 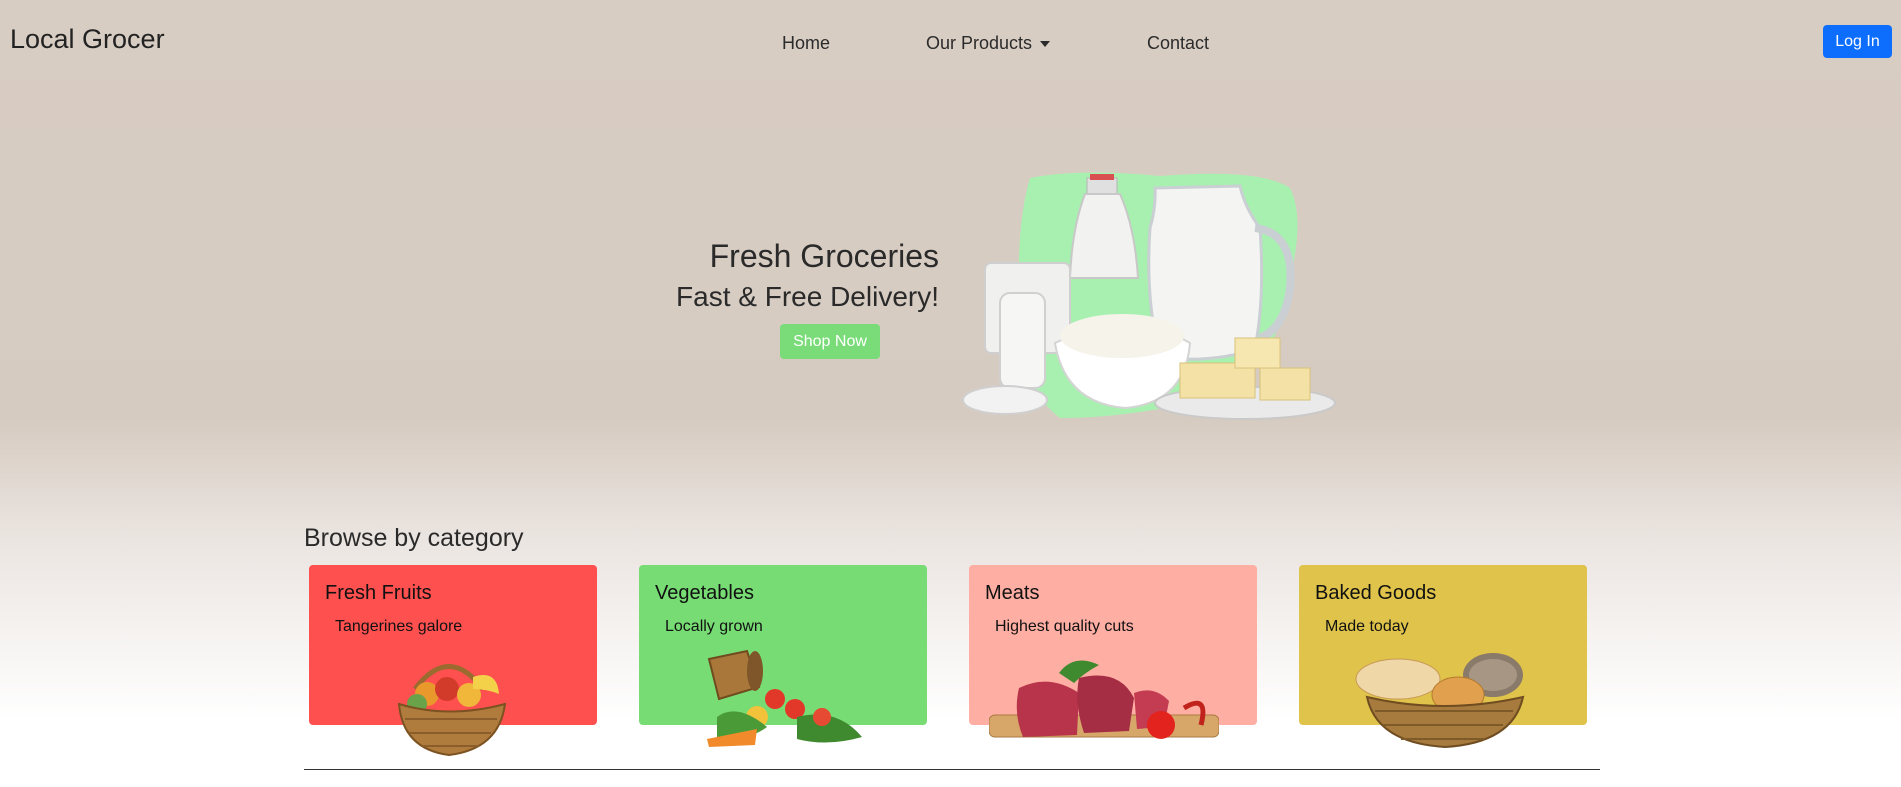 I want to click on card-text: Made today, so click(x=1367, y=626).